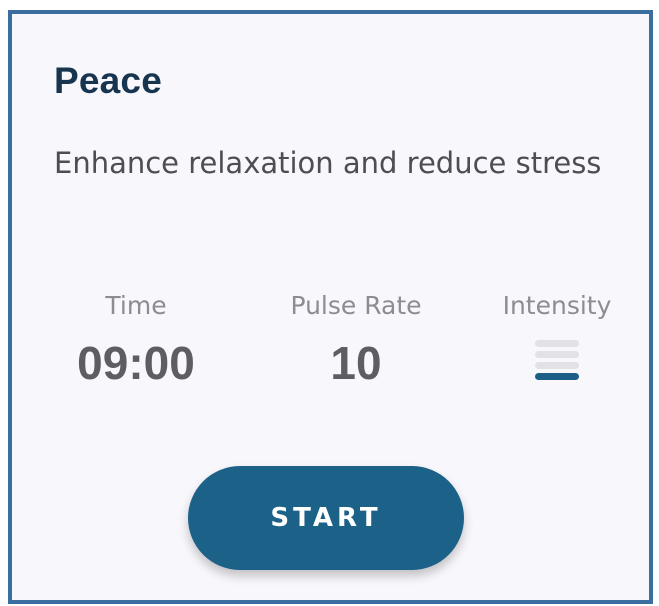 This screenshot has width=659, height=606. What do you see at coordinates (136, 363) in the screenshot?
I see `time-value: 09:00` at bounding box center [136, 363].